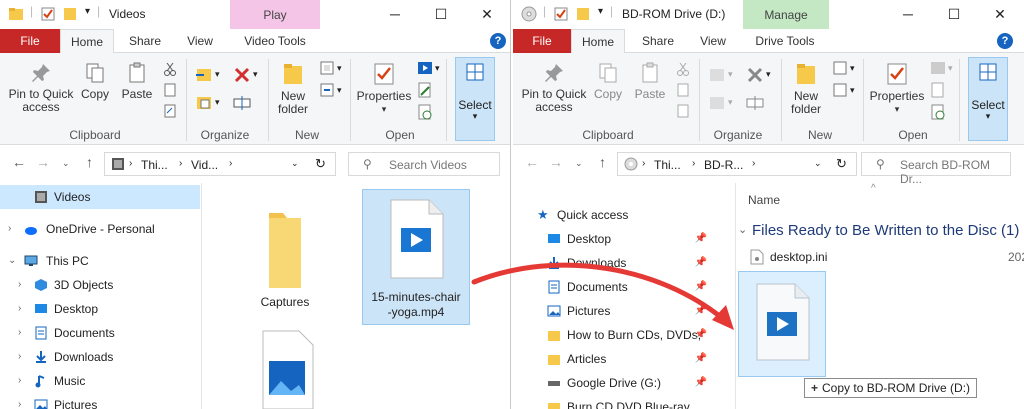 Image resolution: width=1024 pixels, height=409 pixels. I want to click on video-file-icon, so click(783, 322).